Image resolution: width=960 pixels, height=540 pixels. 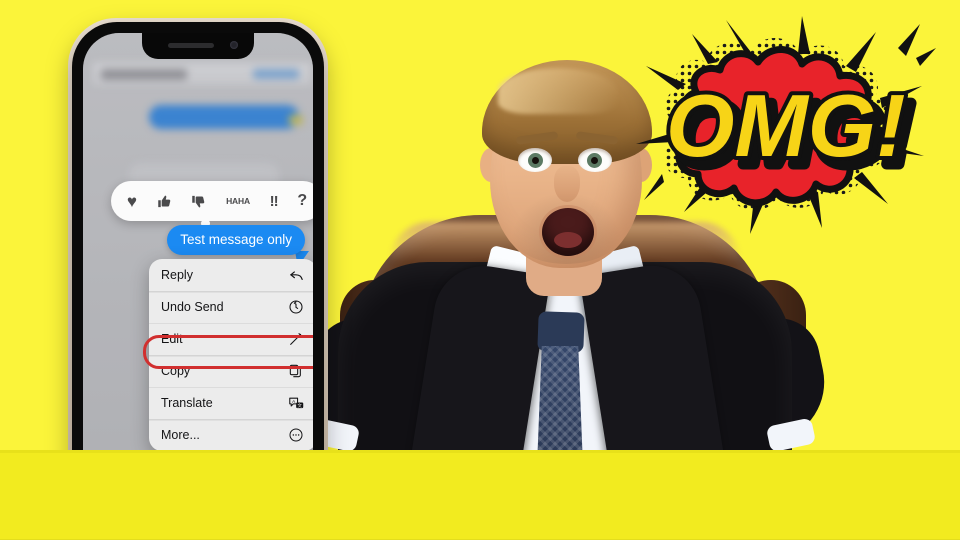 What do you see at coordinates (231, 339) in the screenshot?
I see `context-menu-item-edit: Edit` at bounding box center [231, 339].